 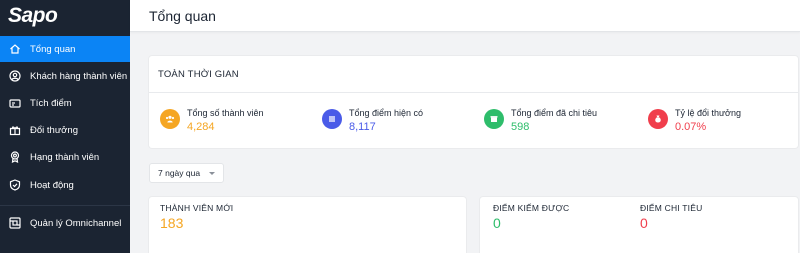 I want to click on sidebar-item-omnichannel: Quản lý Omnichannel, so click(x=65, y=223).